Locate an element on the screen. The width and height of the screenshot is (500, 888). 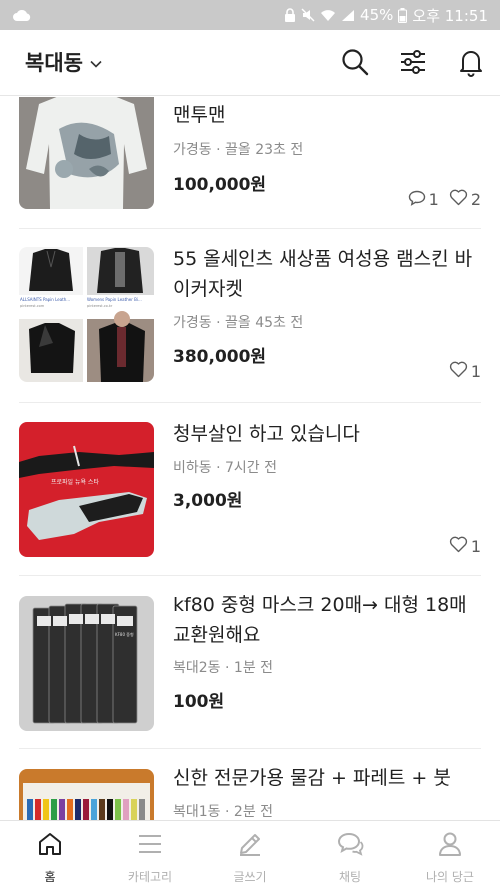
nav-home: 홈 is located at coordinates (50, 854).